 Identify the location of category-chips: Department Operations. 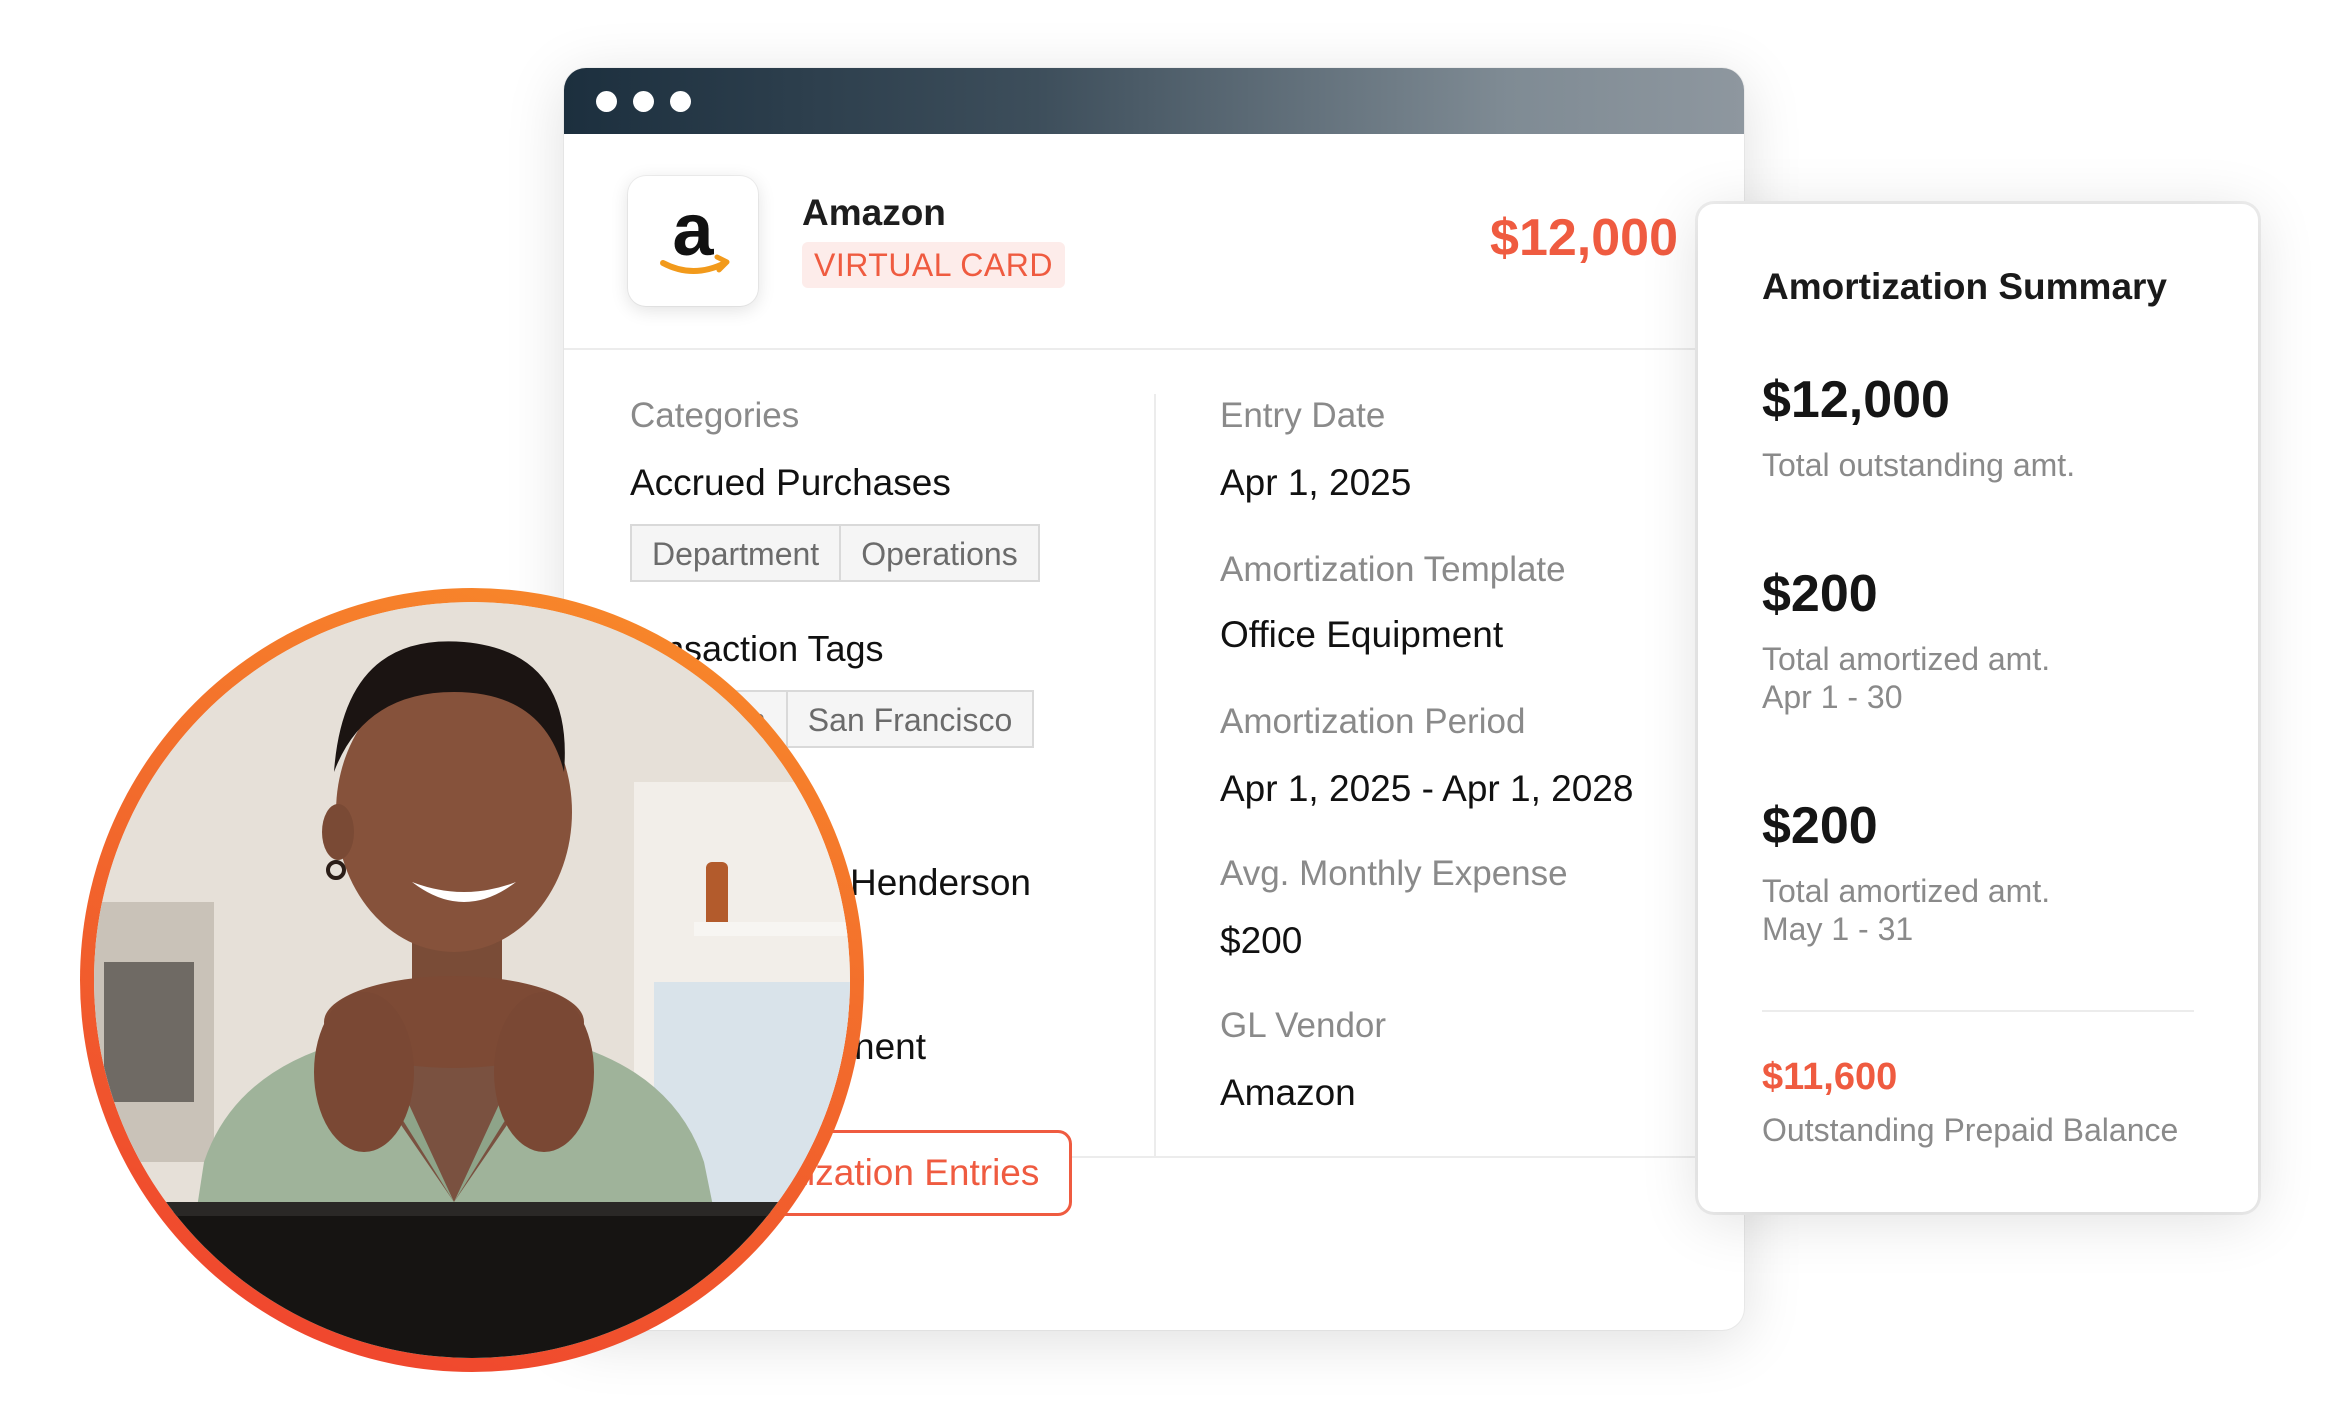
(835, 553).